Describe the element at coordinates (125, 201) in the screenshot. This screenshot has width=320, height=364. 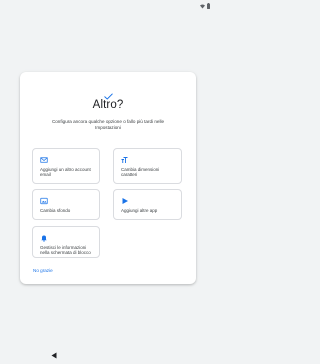
I see `play-store-icon` at that location.